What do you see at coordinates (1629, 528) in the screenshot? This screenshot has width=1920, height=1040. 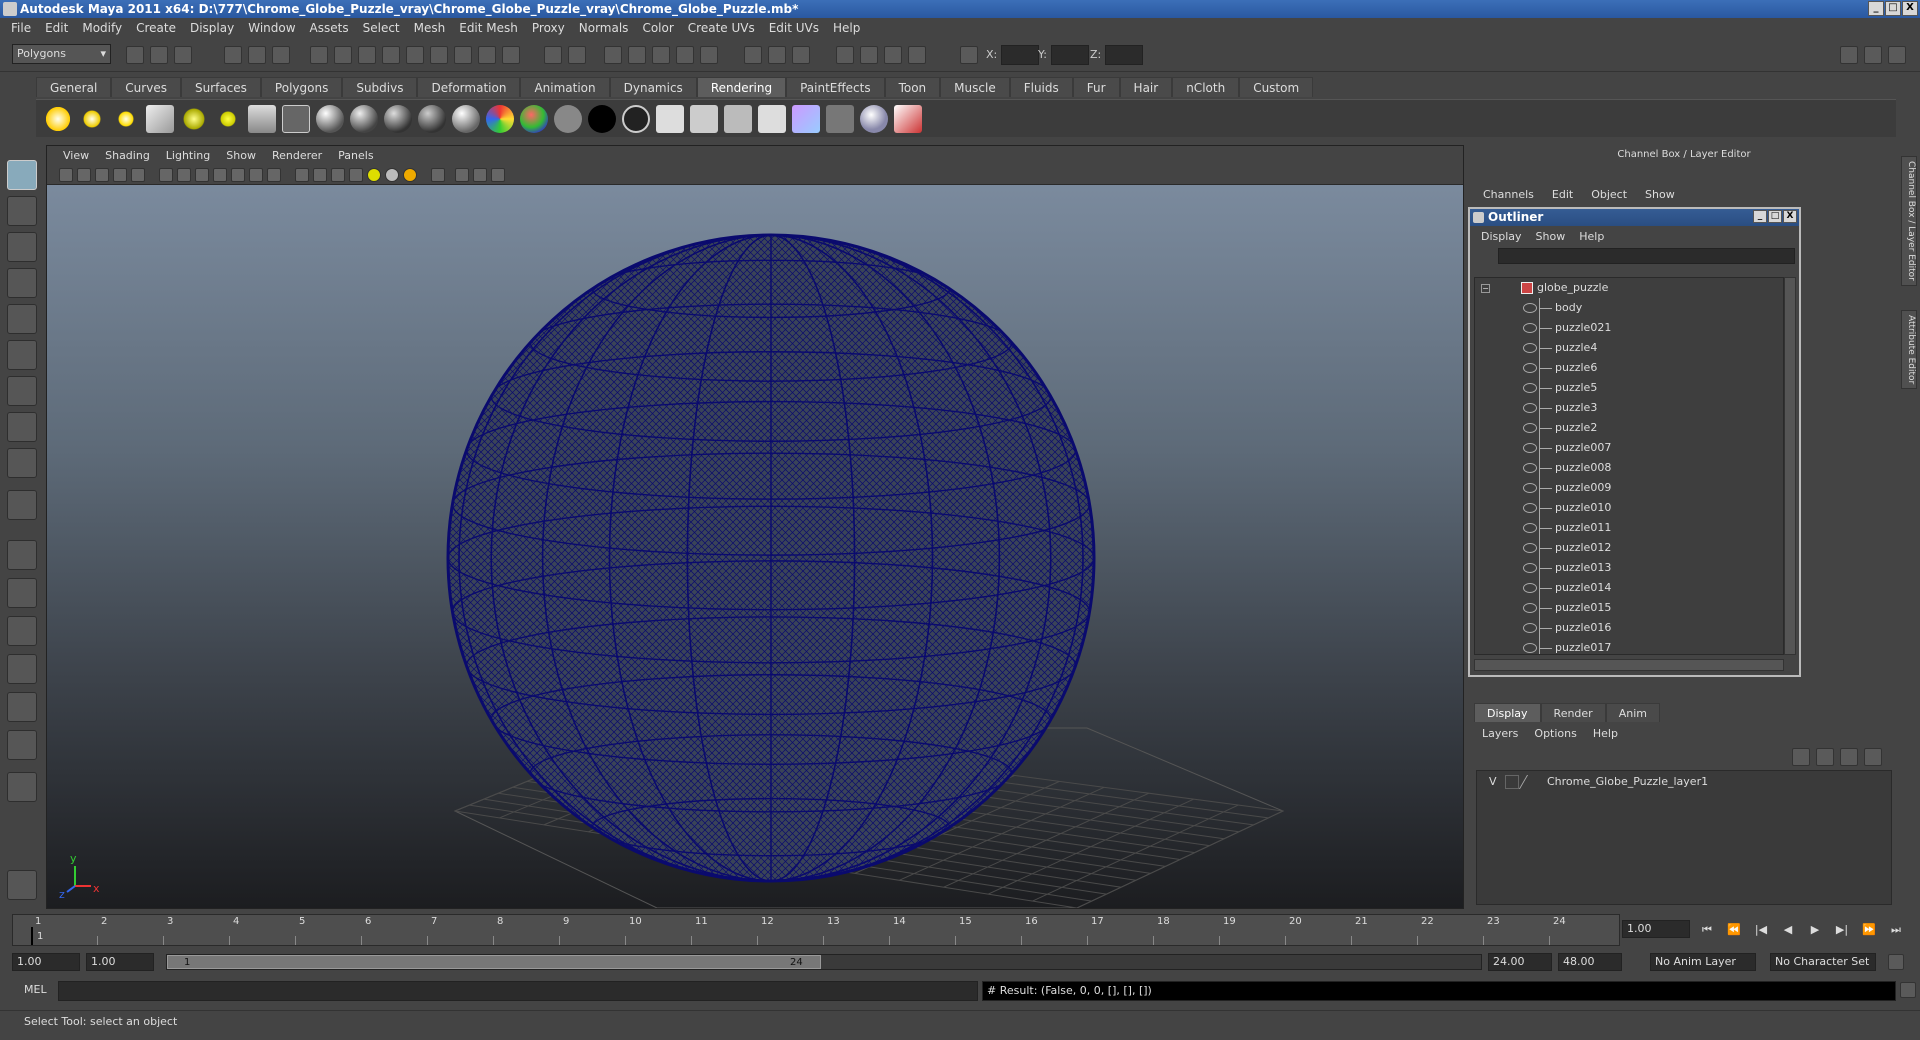 I see `outliner-item: puzzle011` at bounding box center [1629, 528].